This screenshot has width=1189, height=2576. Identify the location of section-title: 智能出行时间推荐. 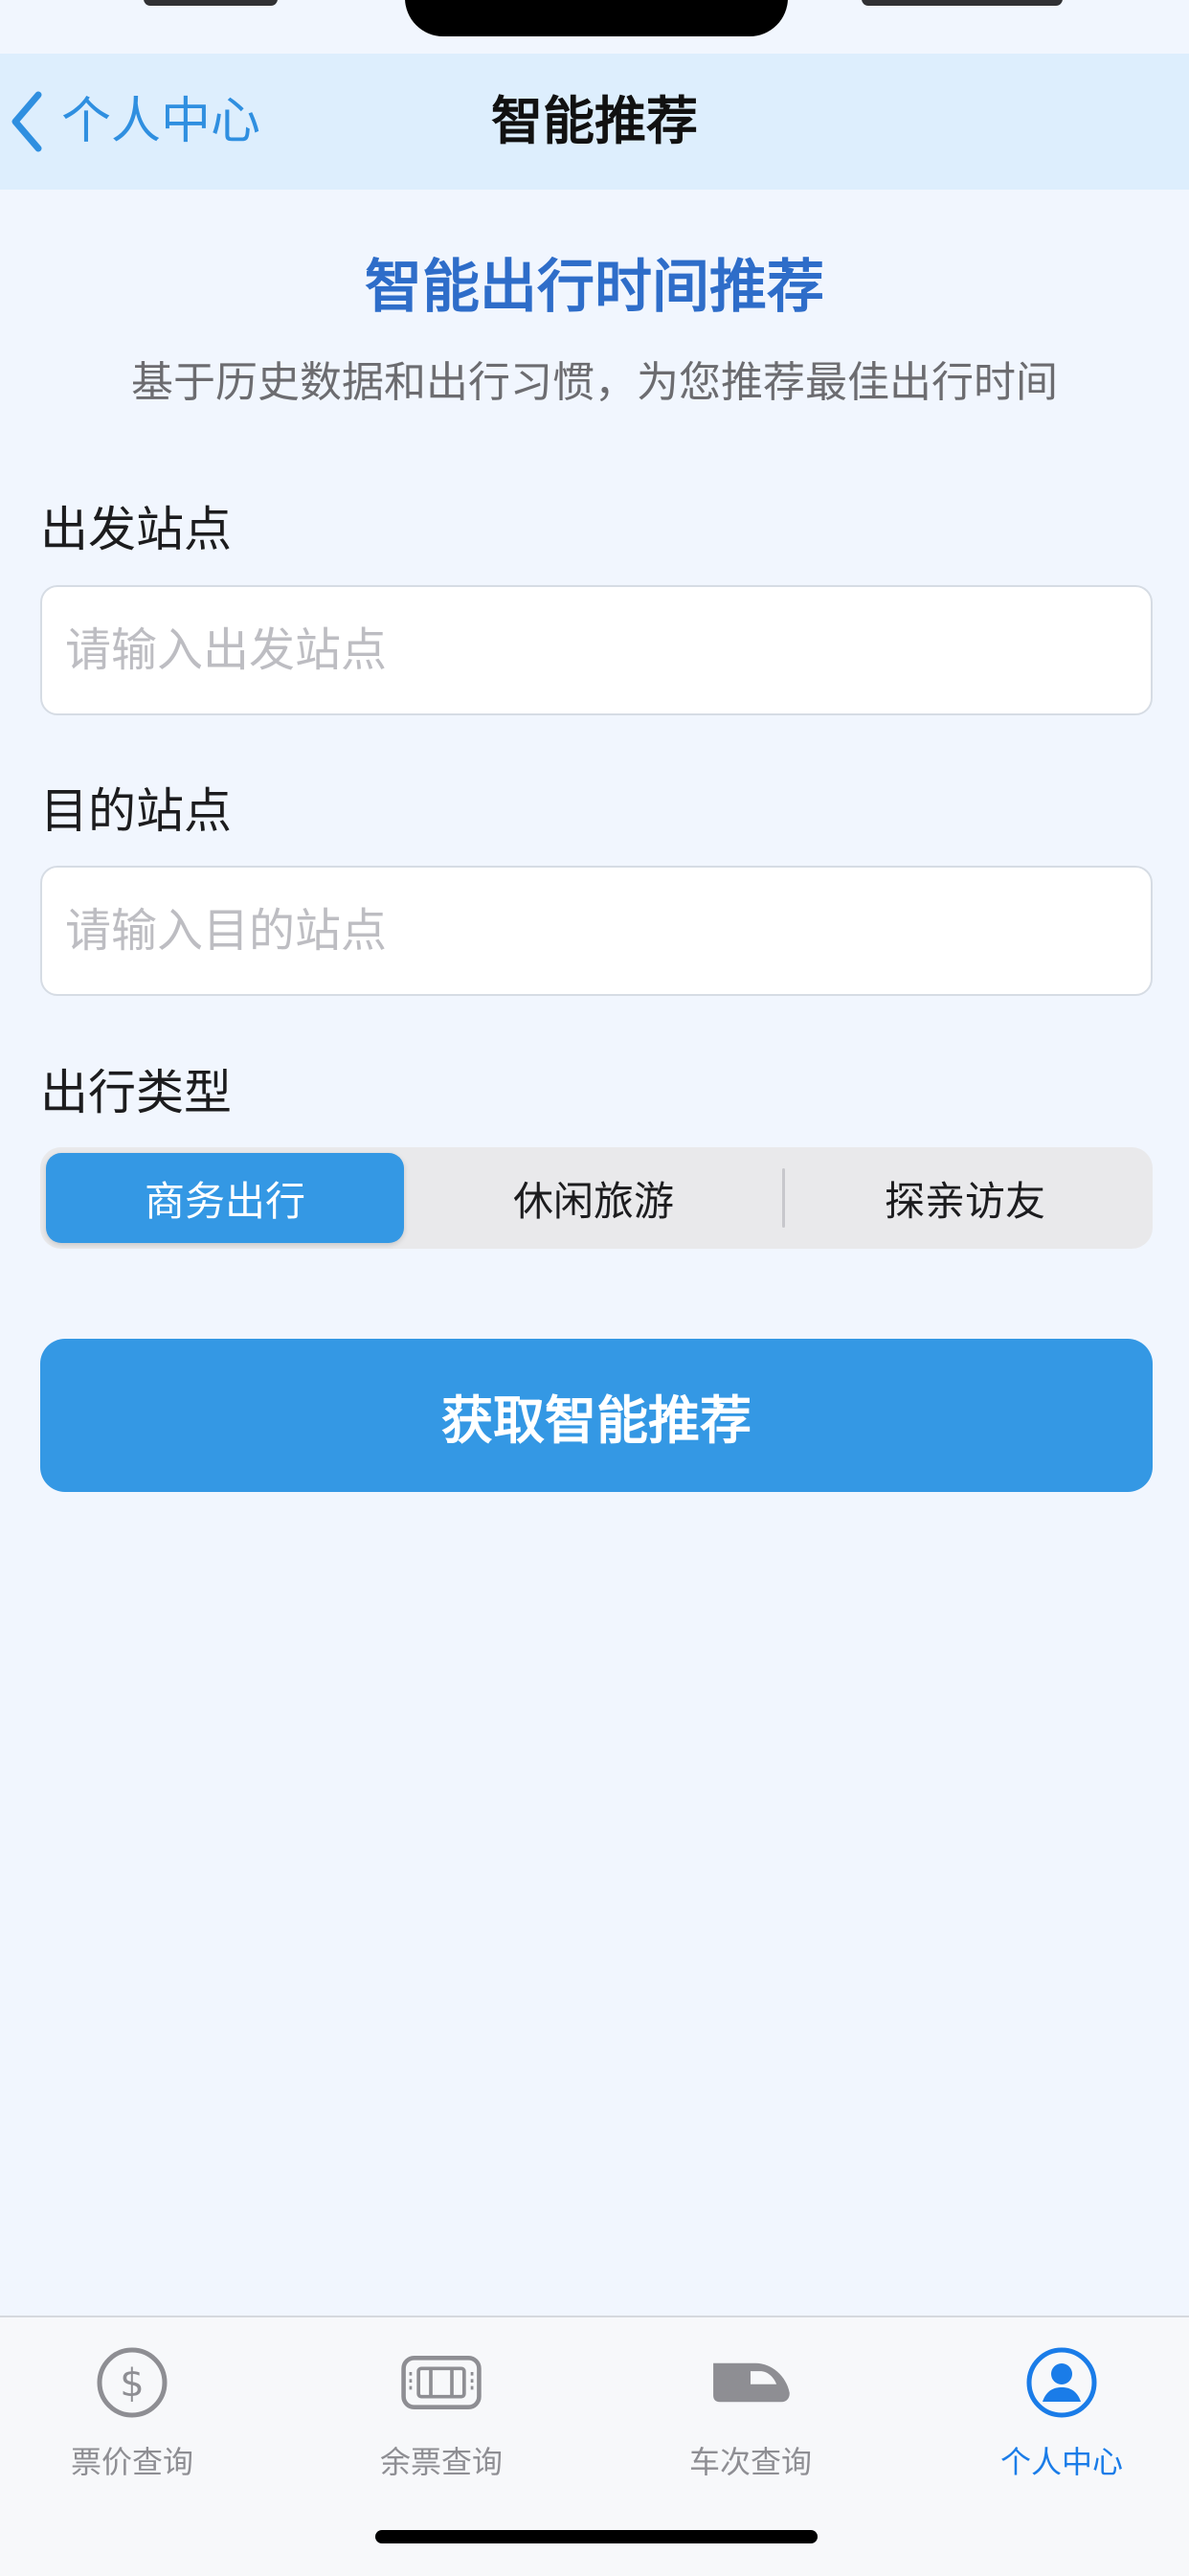
(594, 287).